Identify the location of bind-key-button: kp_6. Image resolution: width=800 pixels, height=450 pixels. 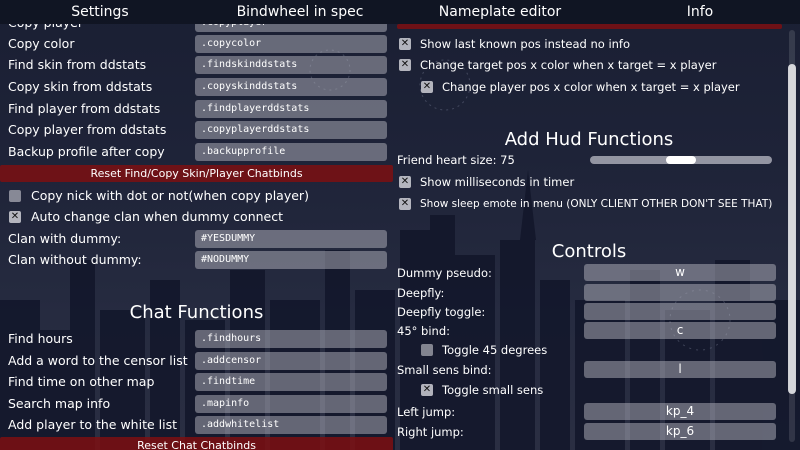
(680, 431).